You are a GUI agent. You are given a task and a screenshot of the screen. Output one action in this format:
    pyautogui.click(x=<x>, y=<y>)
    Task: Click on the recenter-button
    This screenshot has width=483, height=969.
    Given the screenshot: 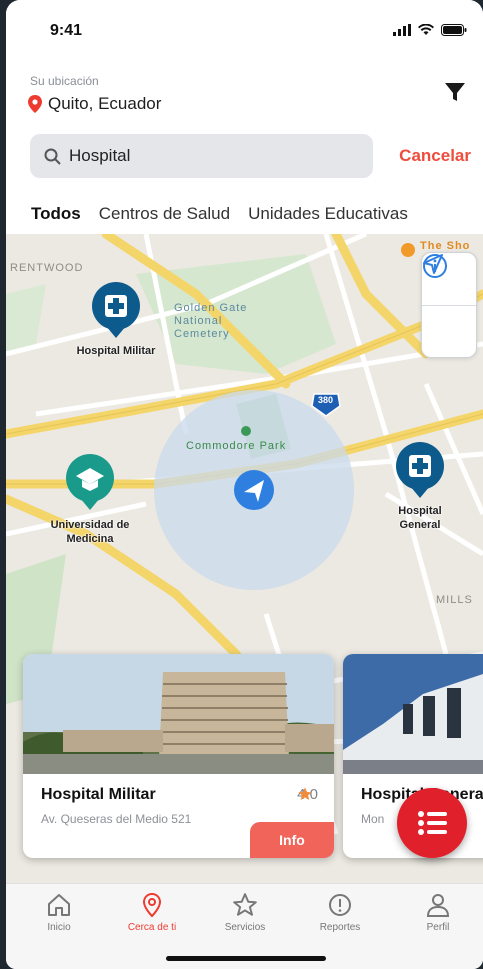 What is the action you would take?
    pyautogui.click(x=449, y=306)
    